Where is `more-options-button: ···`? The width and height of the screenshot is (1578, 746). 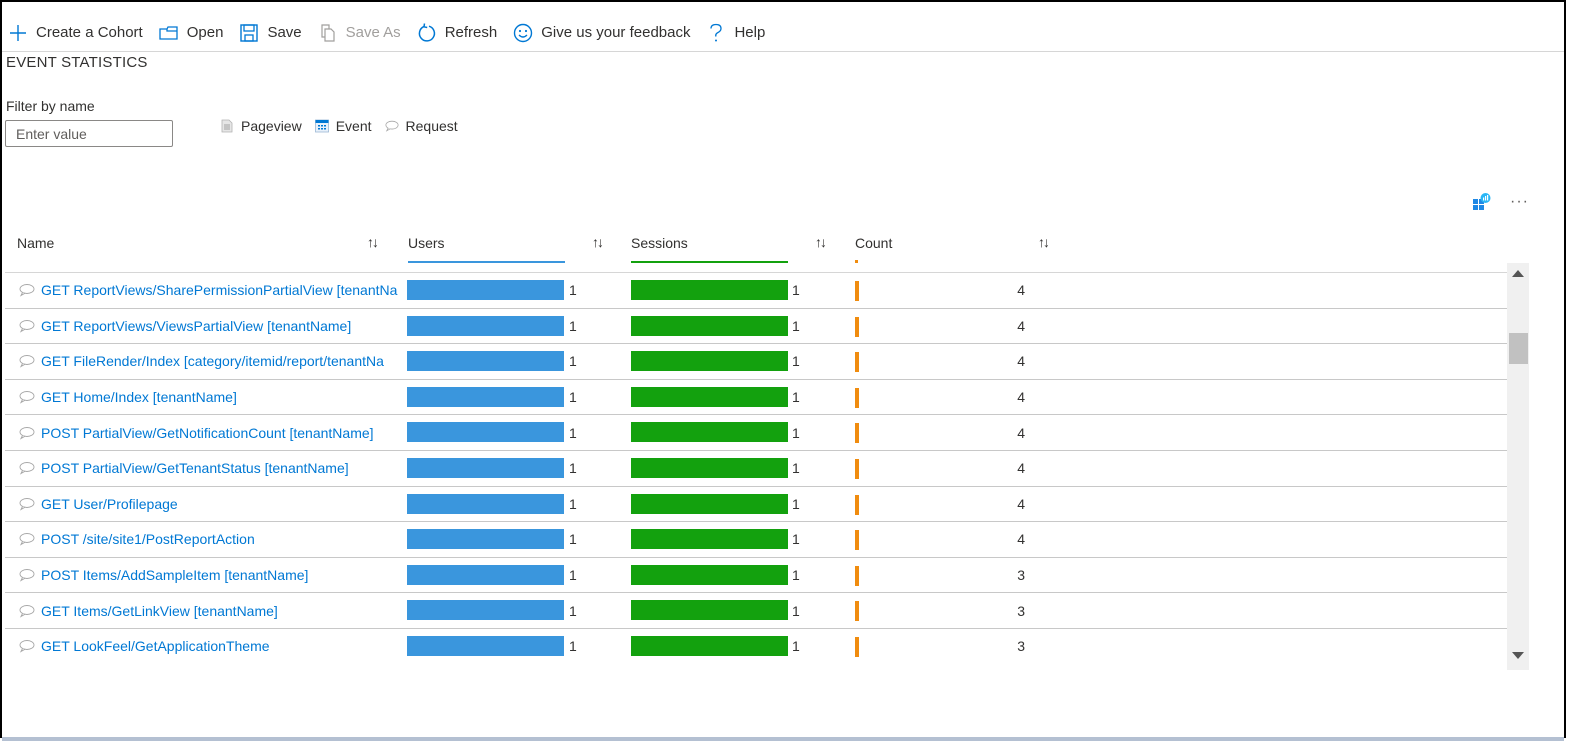
more-options-button: ··· is located at coordinates (1519, 202).